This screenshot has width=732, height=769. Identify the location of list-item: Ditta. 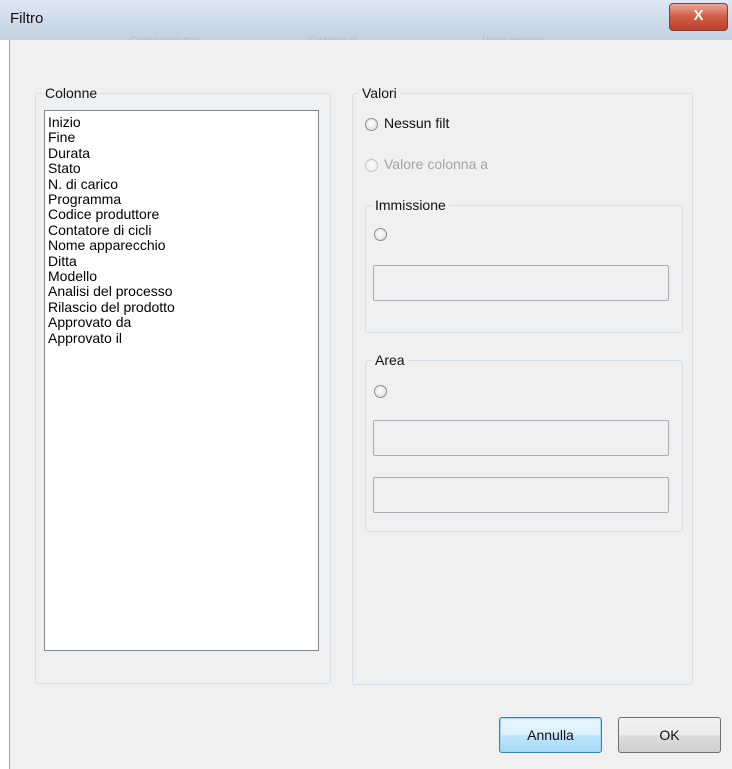
(183, 261).